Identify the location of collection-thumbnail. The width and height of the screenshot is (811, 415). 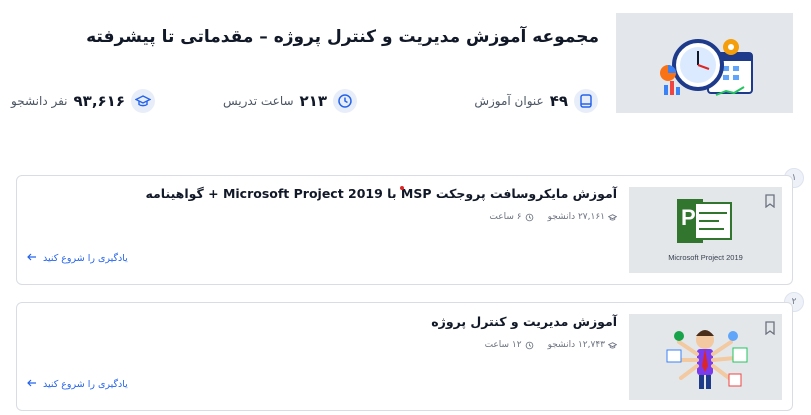
(704, 63).